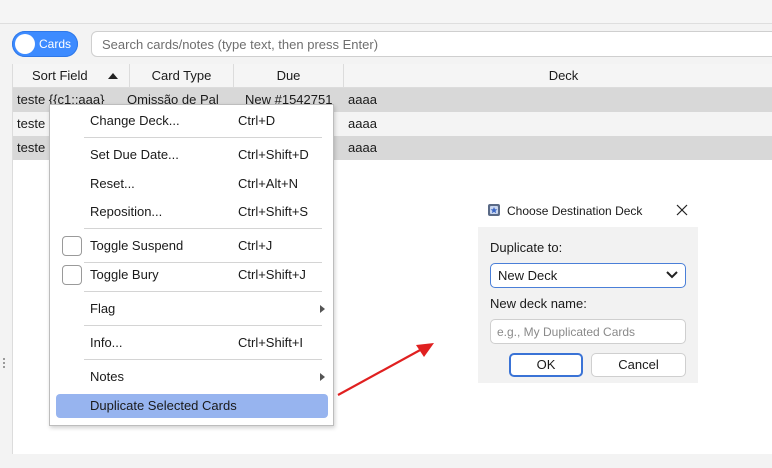  What do you see at coordinates (558, 76) in the screenshot?
I see `column-header-deck: Deck` at bounding box center [558, 76].